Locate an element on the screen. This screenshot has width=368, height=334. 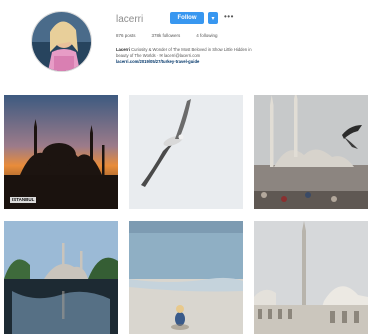
avatar-photo is located at coordinates (61, 41).